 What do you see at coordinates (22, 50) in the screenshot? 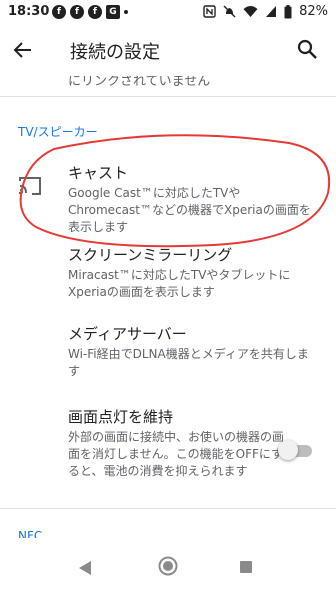
I see `arrow-back-icon` at bounding box center [22, 50].